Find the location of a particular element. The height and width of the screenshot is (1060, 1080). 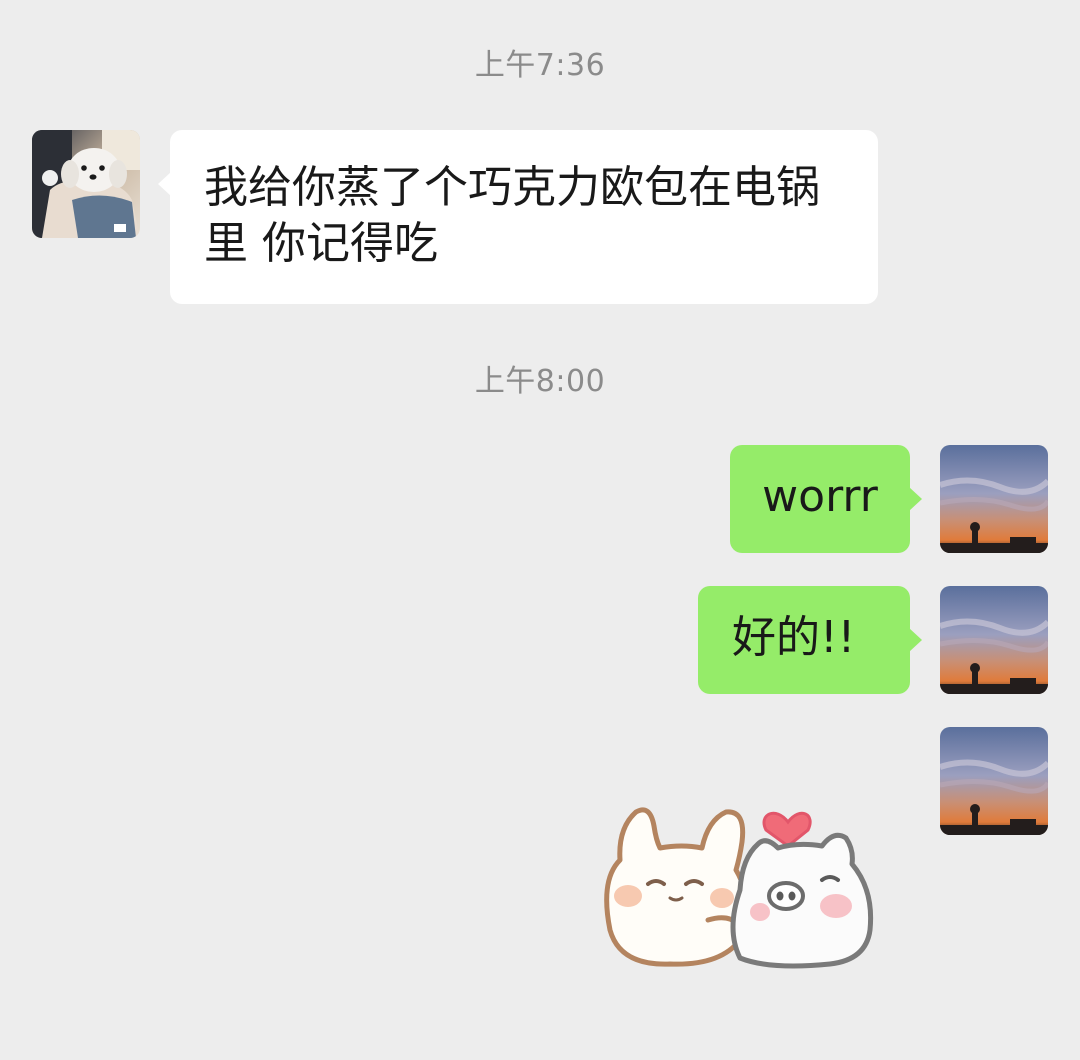

bunny-icon is located at coordinates (676, 887).